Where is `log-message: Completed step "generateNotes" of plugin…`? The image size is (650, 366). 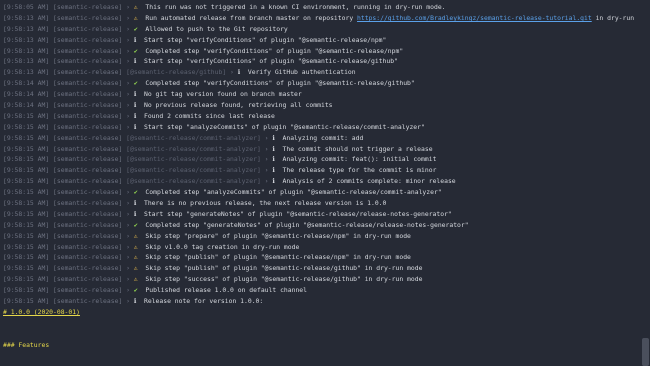
log-message: Completed step "generateNotes" of plugin… is located at coordinates (307, 224).